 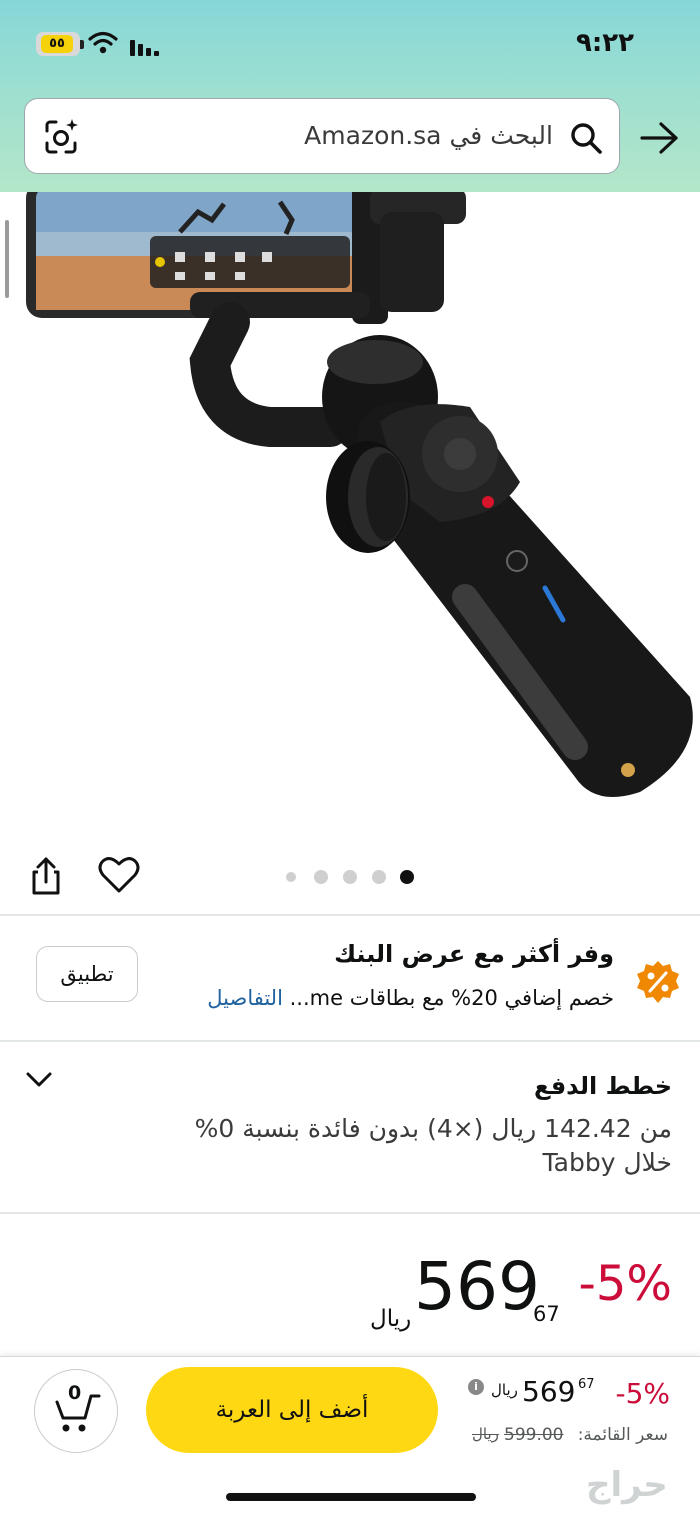 What do you see at coordinates (292, 1410) in the screenshot?
I see `add-to-cart-button: أضف إلى العربة` at bounding box center [292, 1410].